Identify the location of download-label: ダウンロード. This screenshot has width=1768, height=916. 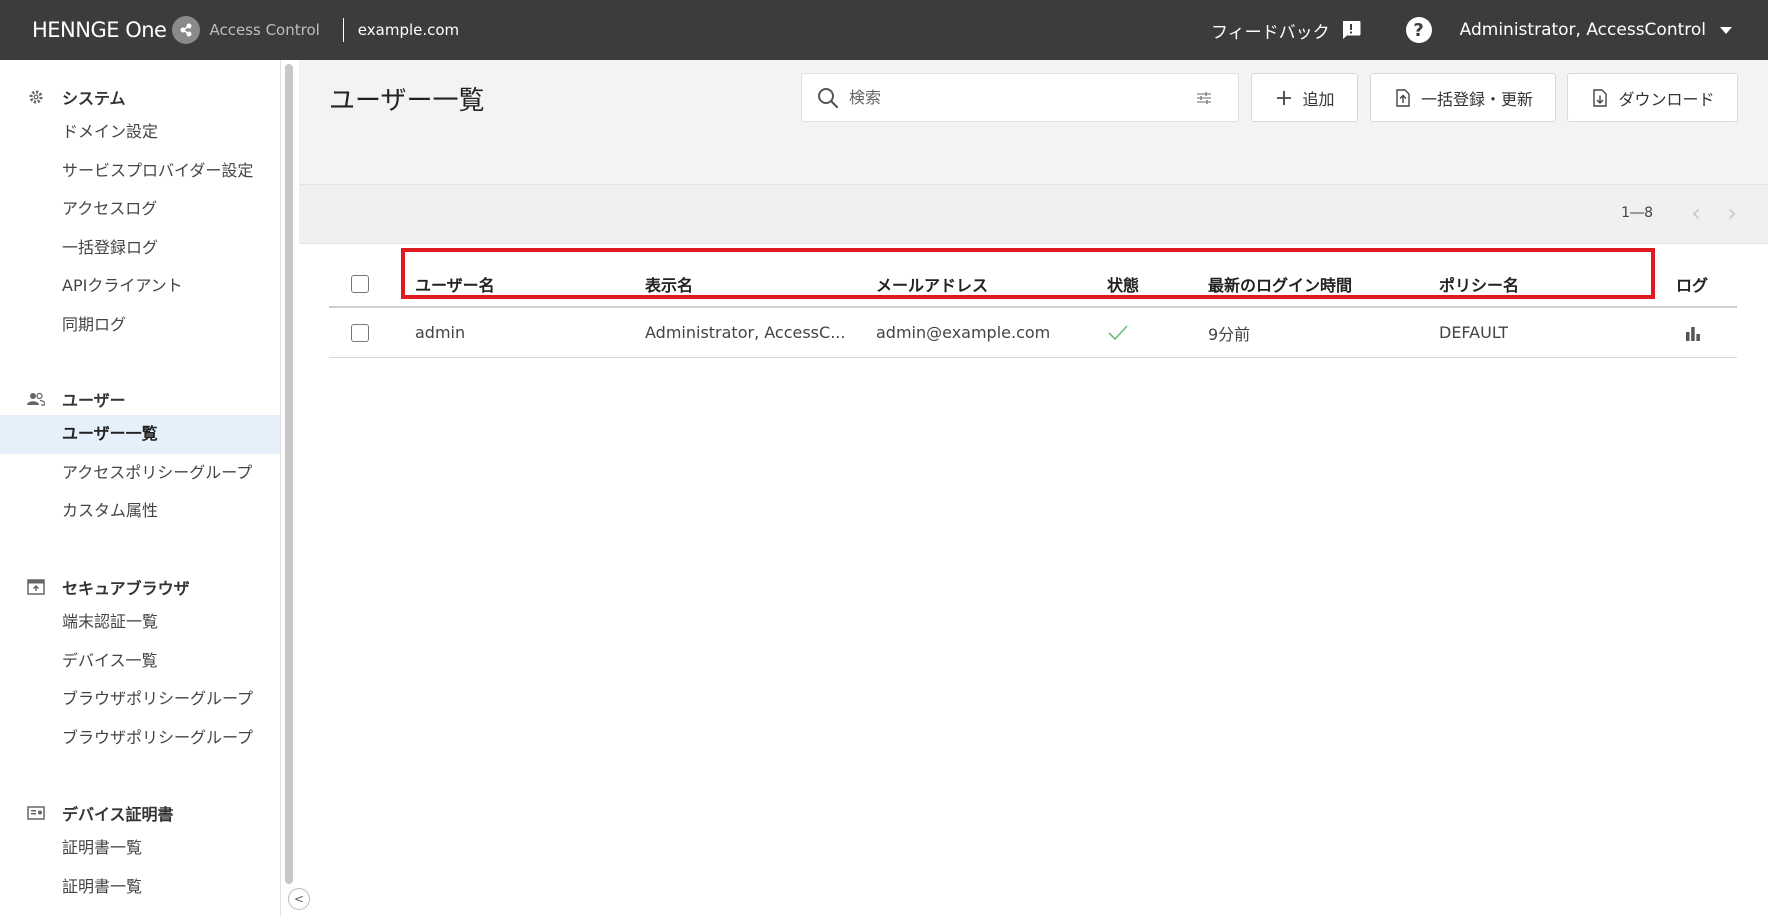
(1666, 99).